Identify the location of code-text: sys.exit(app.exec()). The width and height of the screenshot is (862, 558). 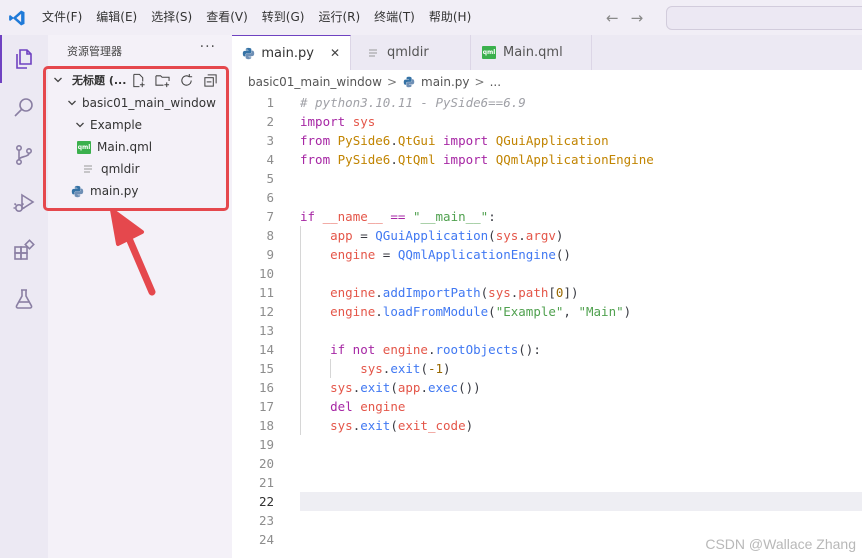
(390, 387).